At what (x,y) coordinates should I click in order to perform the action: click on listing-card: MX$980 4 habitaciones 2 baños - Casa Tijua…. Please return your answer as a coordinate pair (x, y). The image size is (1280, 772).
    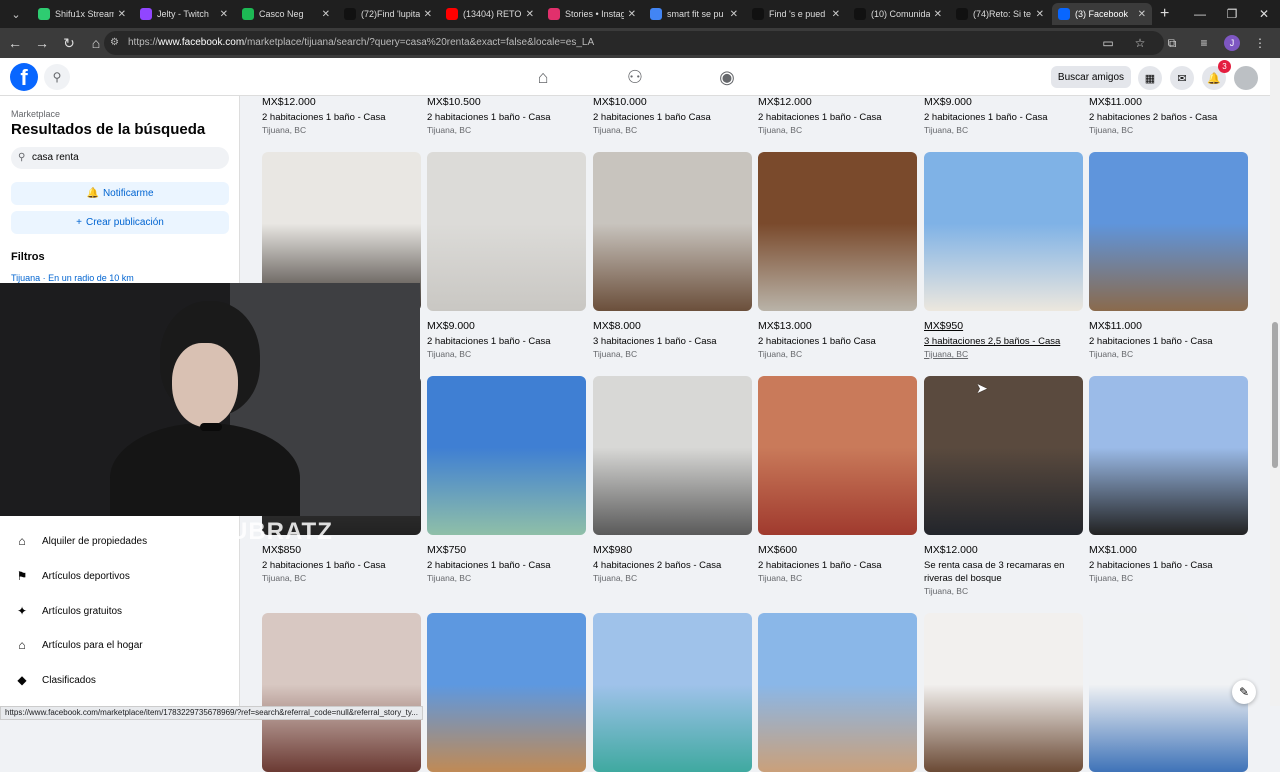
    Looking at the image, I should click on (672, 480).